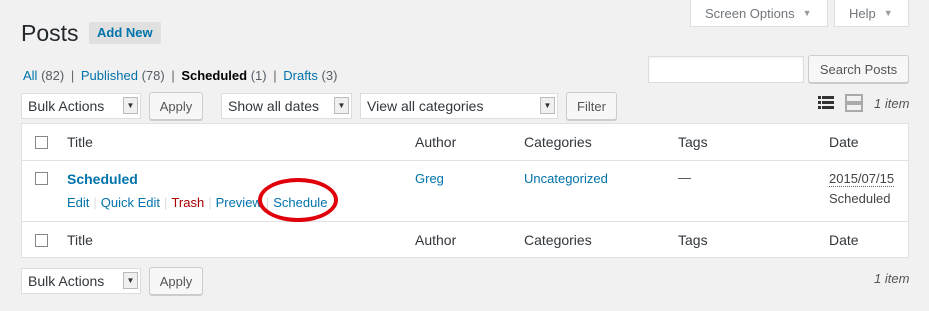 This screenshot has width=929, height=311. I want to click on column-categories-header: Categories, so click(558, 142).